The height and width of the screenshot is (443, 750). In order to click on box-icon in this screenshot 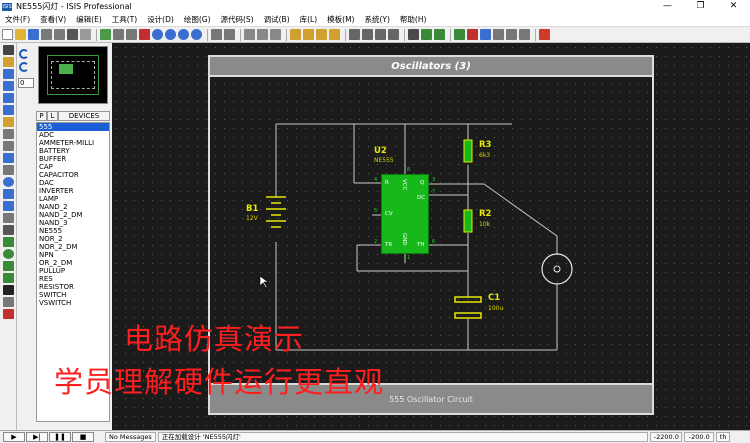, I will do `click(8, 242)`.